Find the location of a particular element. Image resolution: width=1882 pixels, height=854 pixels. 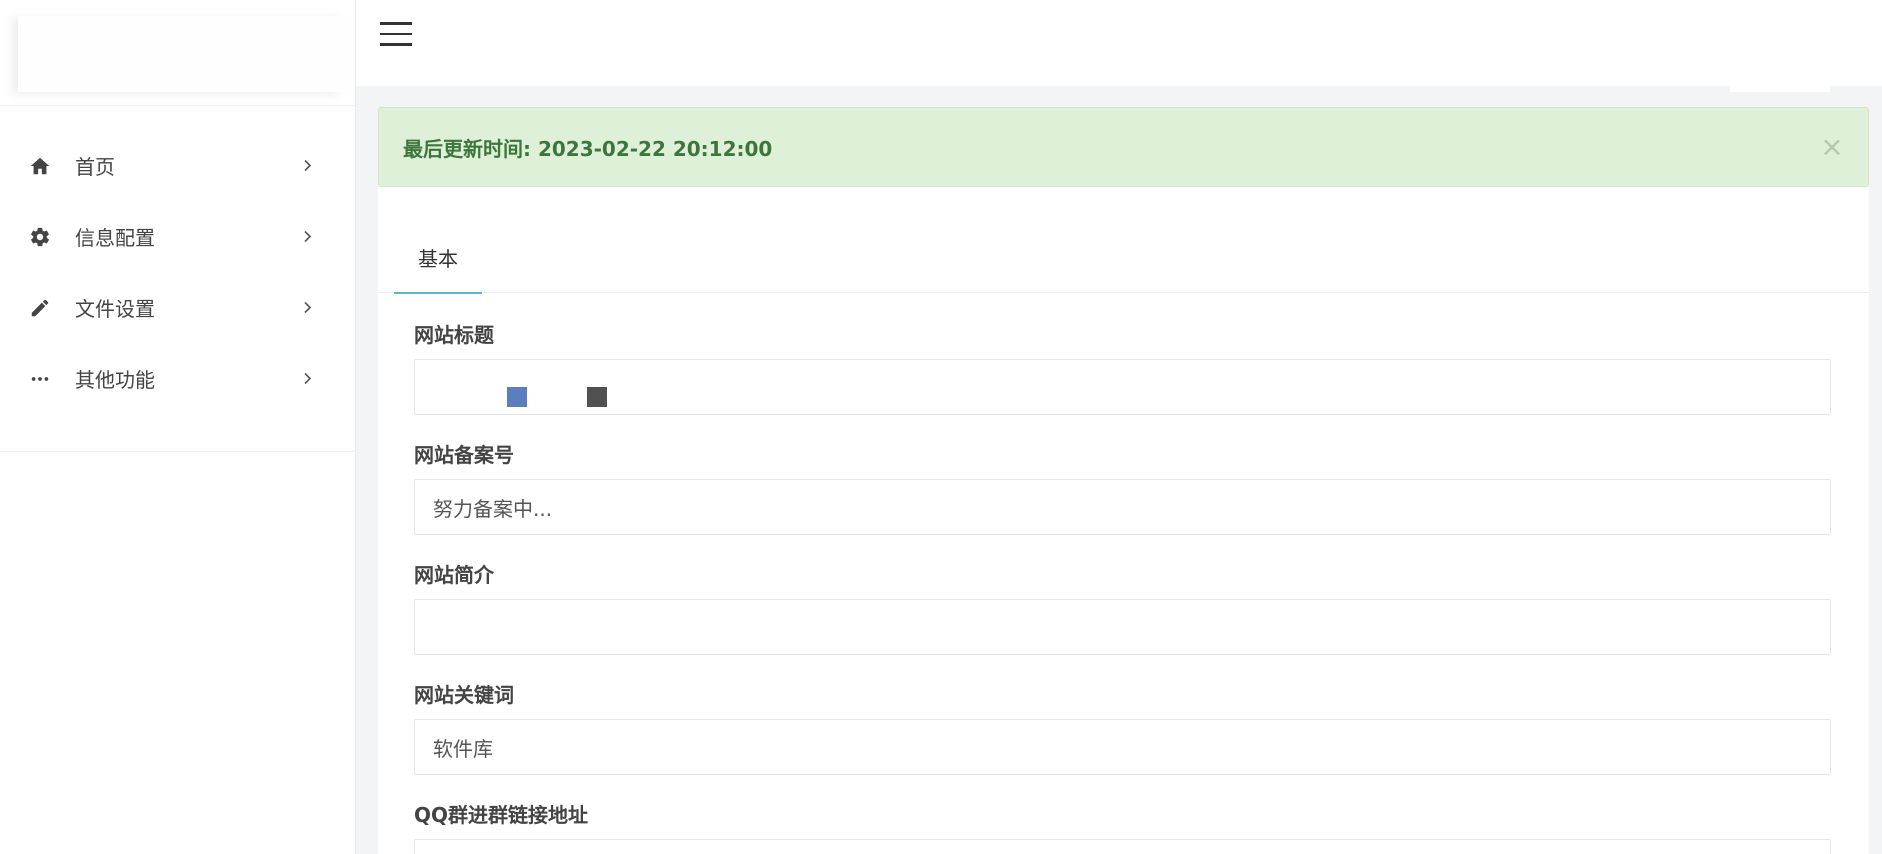

logo-area is located at coordinates (177, 53).